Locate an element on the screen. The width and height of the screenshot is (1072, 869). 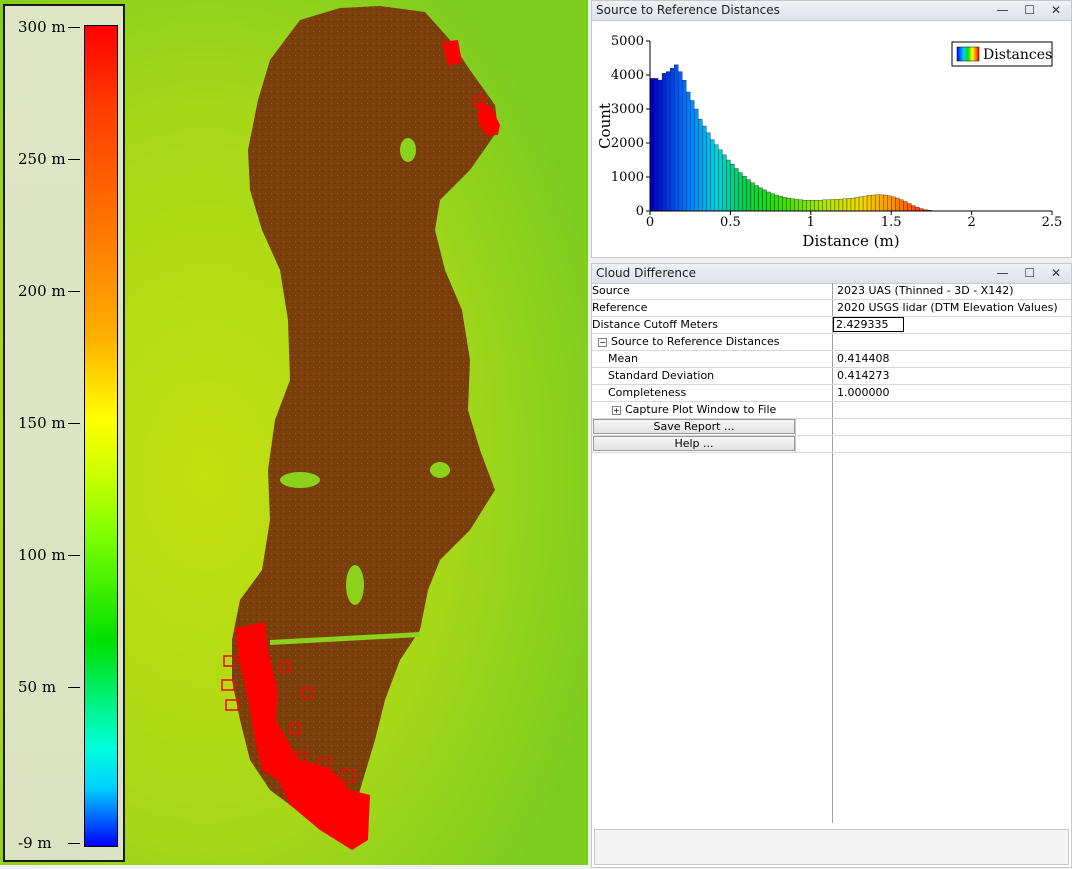
y-tick-label: 0 is located at coordinates (640, 211).